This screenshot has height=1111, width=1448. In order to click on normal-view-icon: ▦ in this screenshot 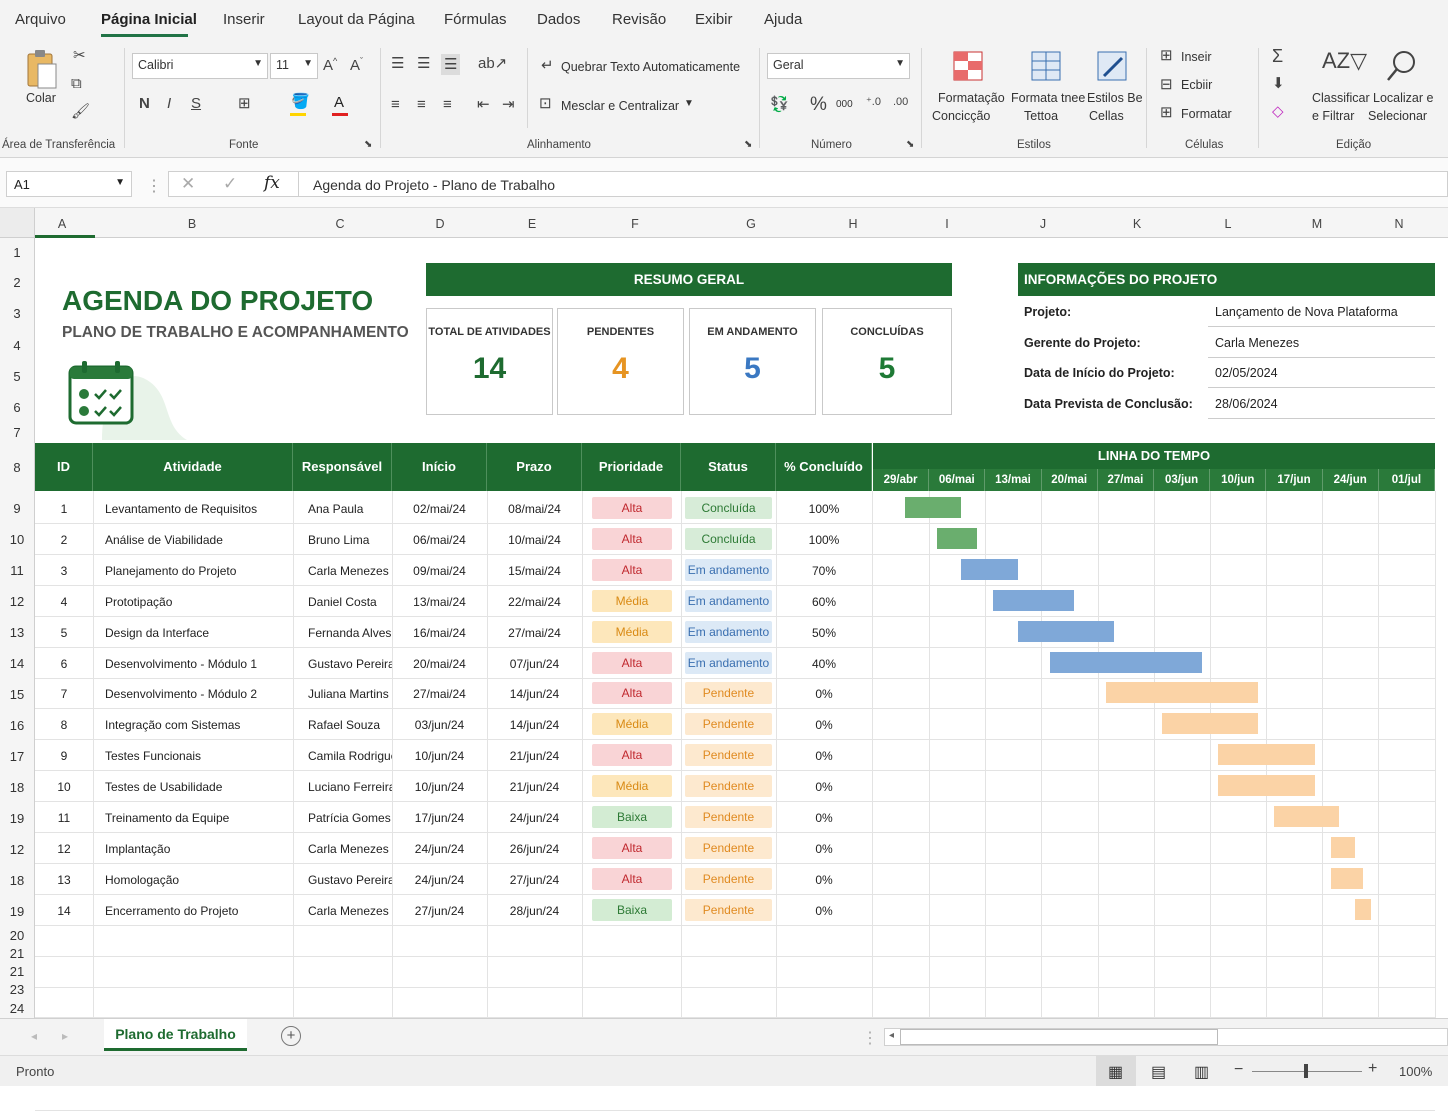, I will do `click(1115, 1072)`.